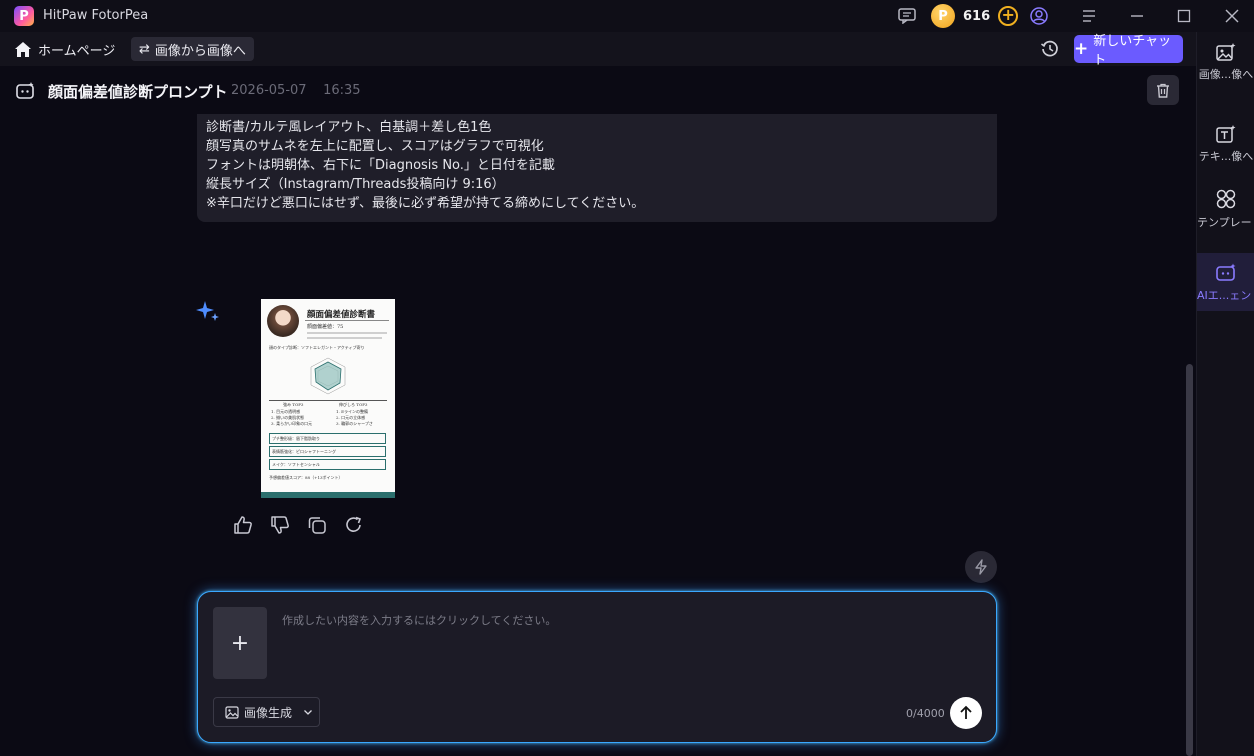 The image size is (1254, 756). Describe the element at coordinates (298, 526) in the screenshot. I see `response-actions` at that location.